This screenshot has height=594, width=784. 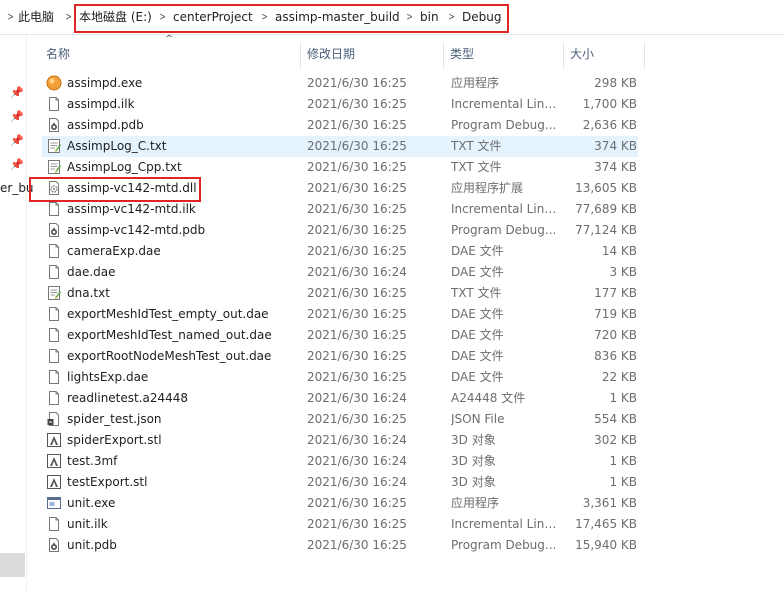 I want to click on app-window-icon, so click(x=54, y=503).